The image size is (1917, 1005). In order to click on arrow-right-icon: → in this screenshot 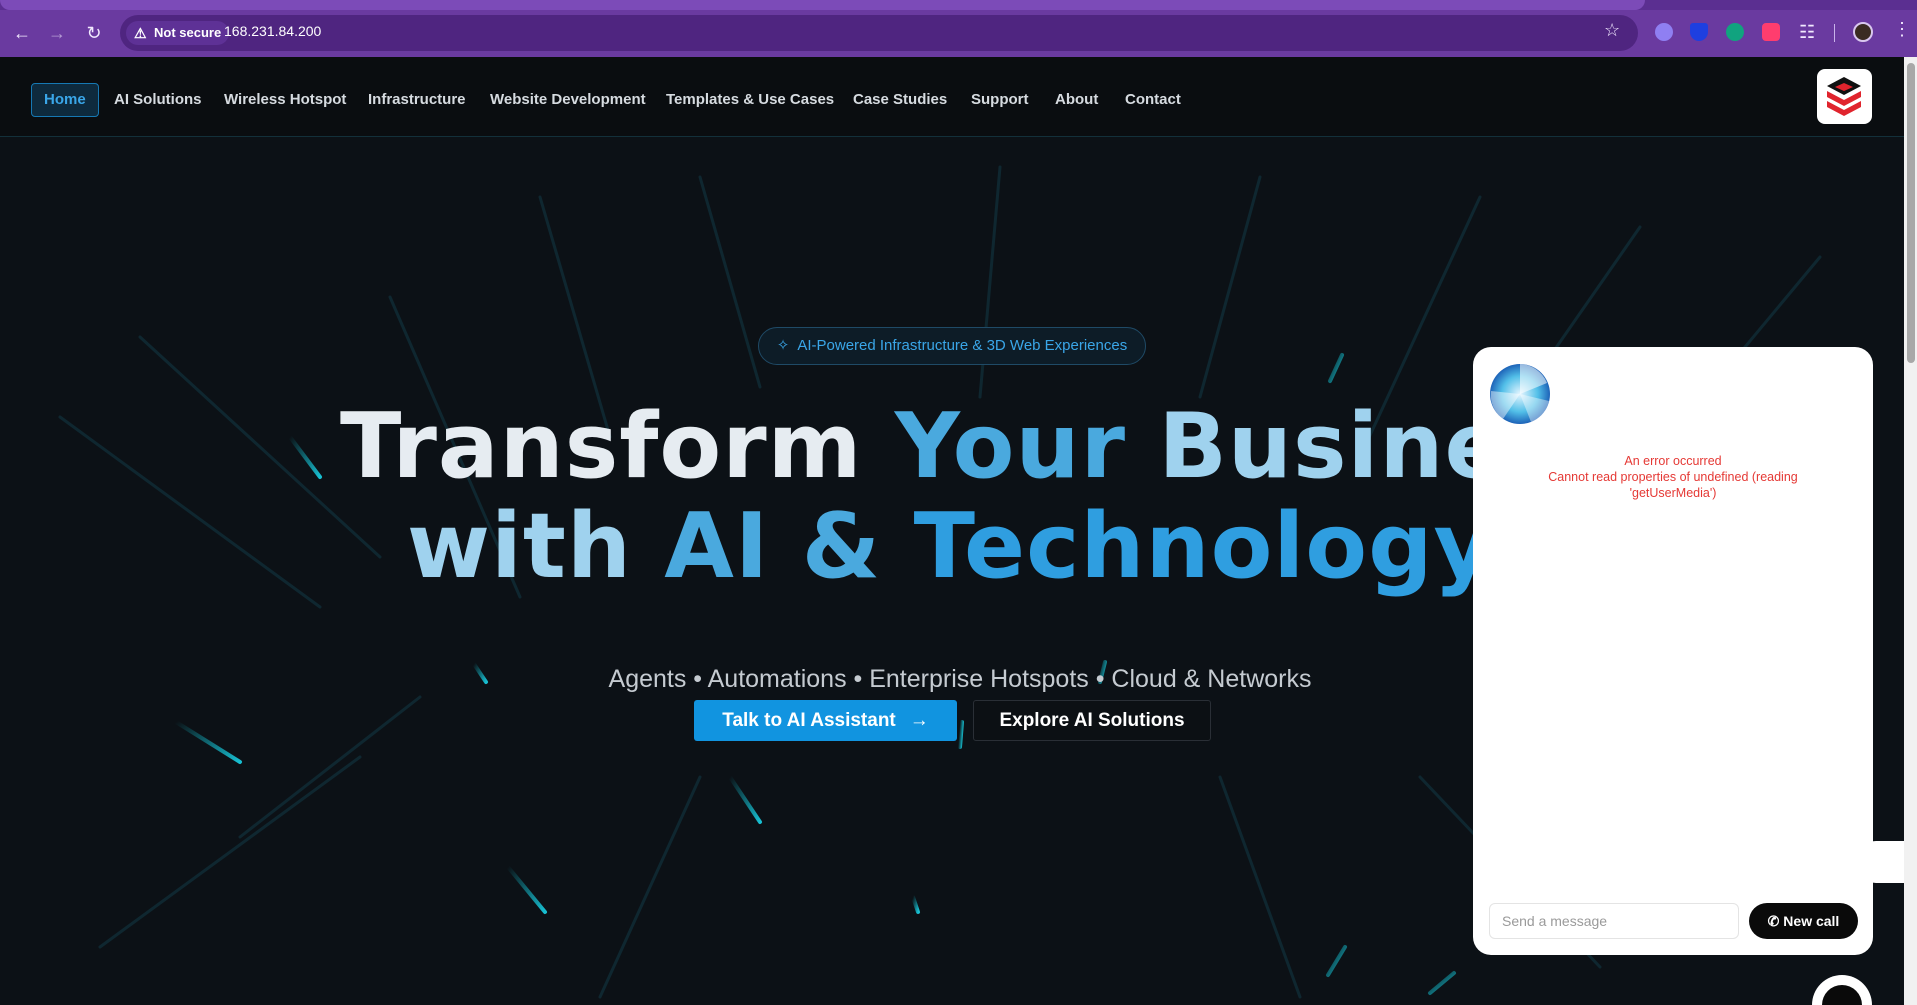, I will do `click(919, 720)`.